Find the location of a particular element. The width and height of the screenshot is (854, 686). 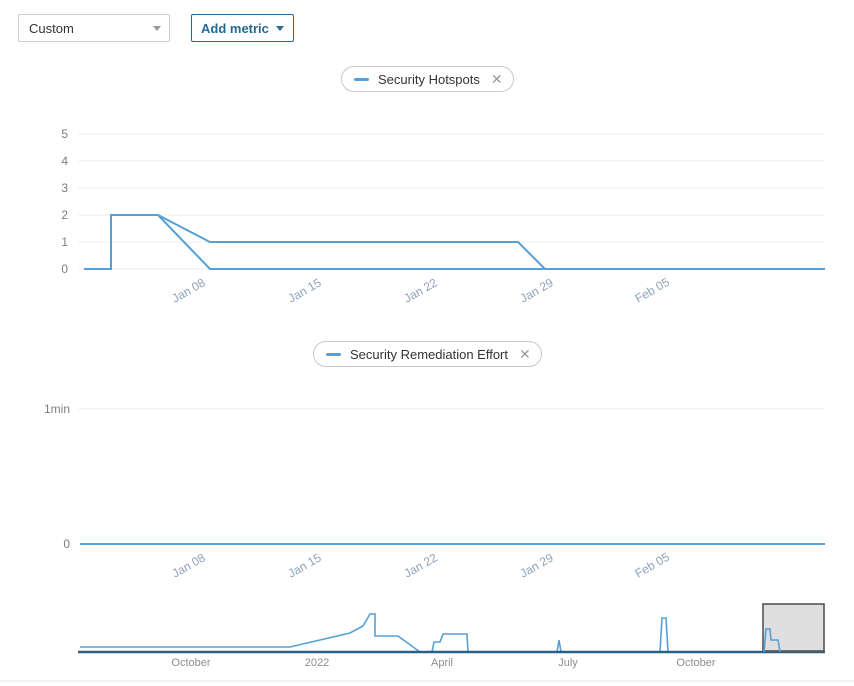

chart1-x-axis: Jan 08 Jan 15 Jan 22 Jan 29 Feb 05 is located at coordinates (421, 290).